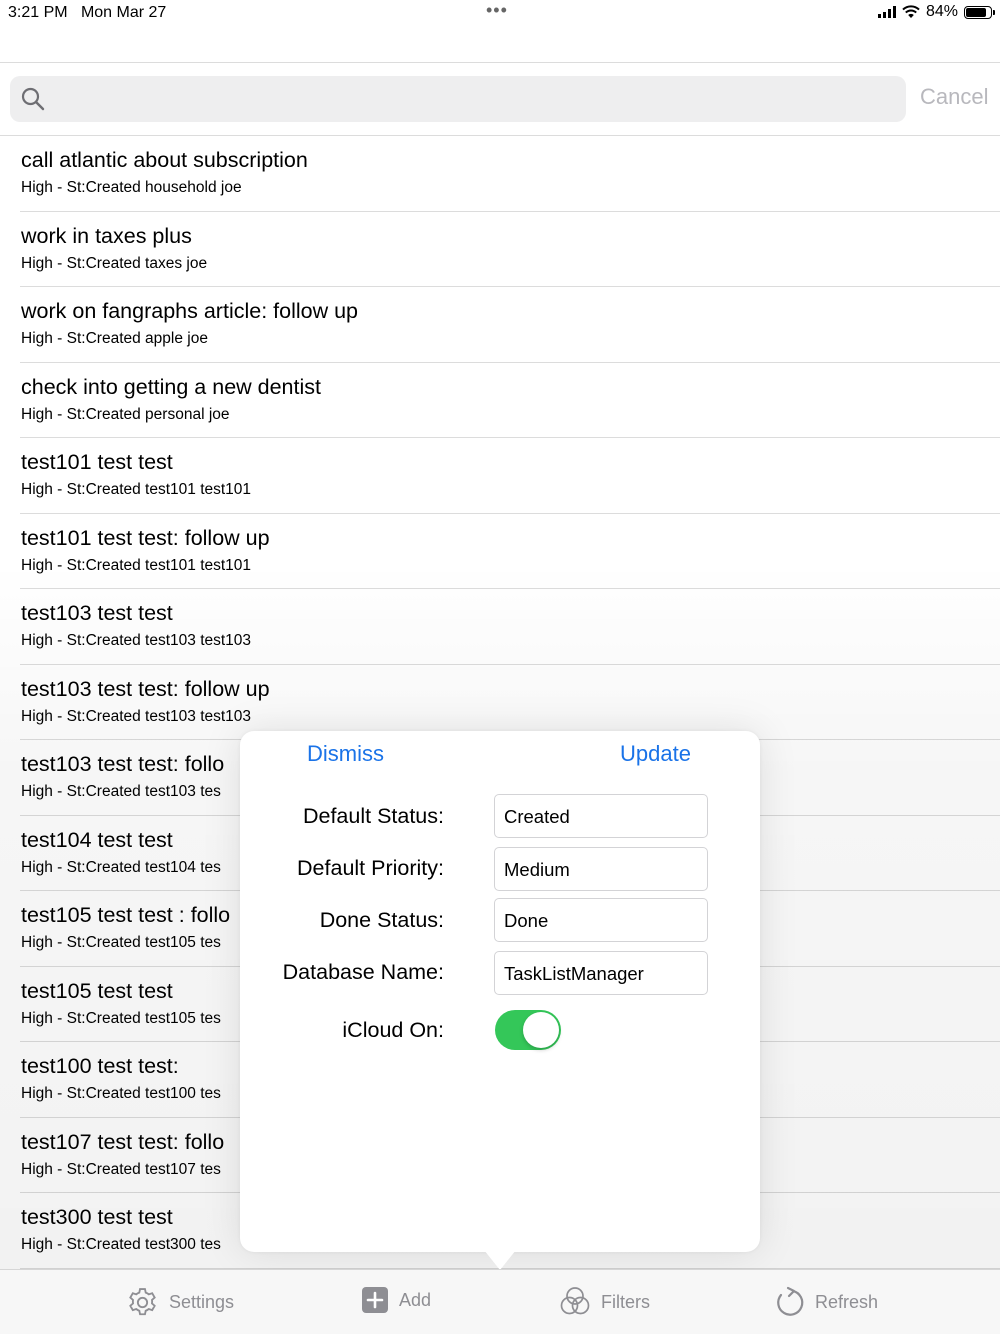 The image size is (1000, 1334). What do you see at coordinates (911, 11) in the screenshot?
I see `wifi-icon` at bounding box center [911, 11].